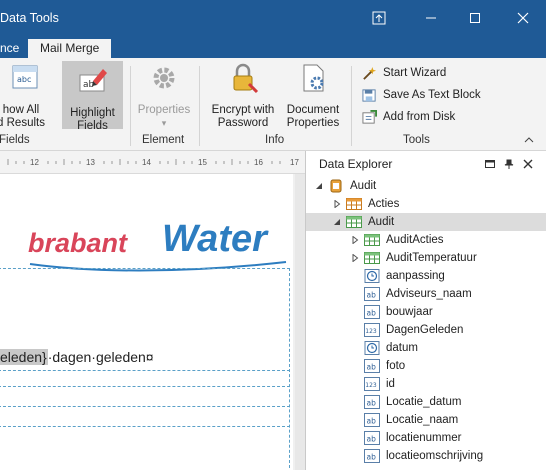  Describe the element at coordinates (273, 47) in the screenshot. I see `ribbon-tab-row: nce Mail Merge` at that location.